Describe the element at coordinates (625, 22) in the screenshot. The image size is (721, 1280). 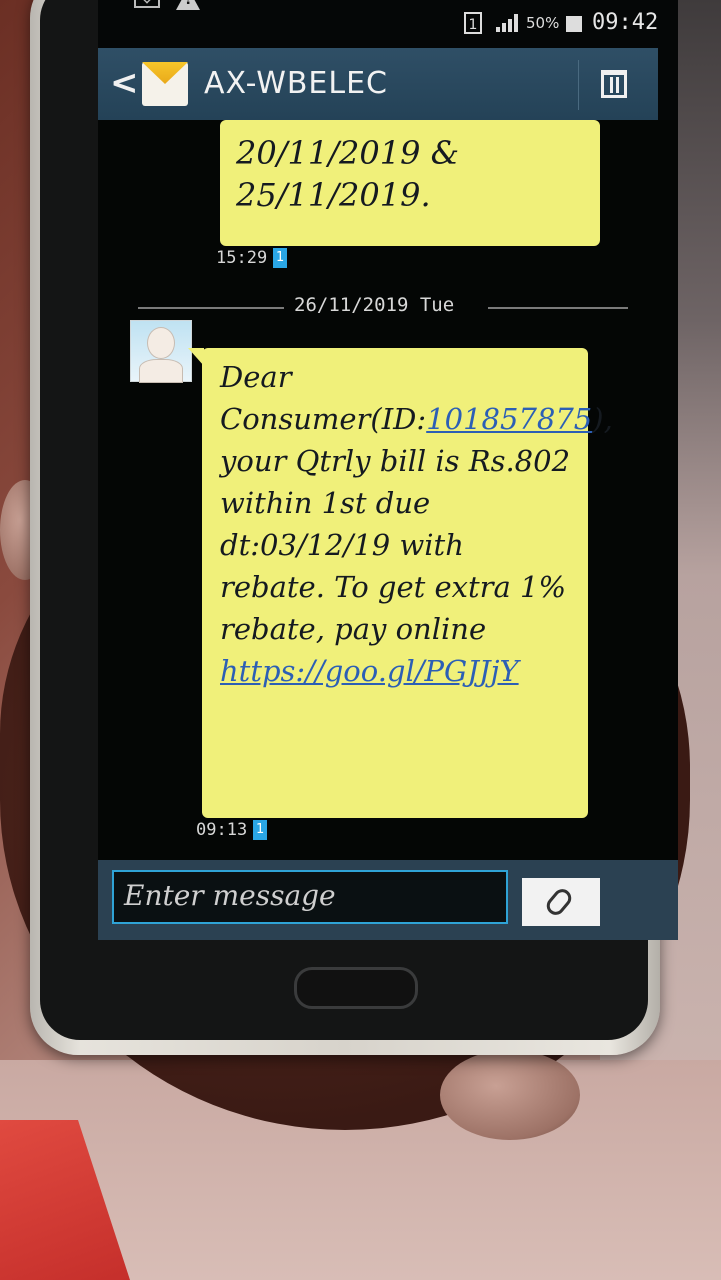
I see `status-clock: 09:42` at that location.